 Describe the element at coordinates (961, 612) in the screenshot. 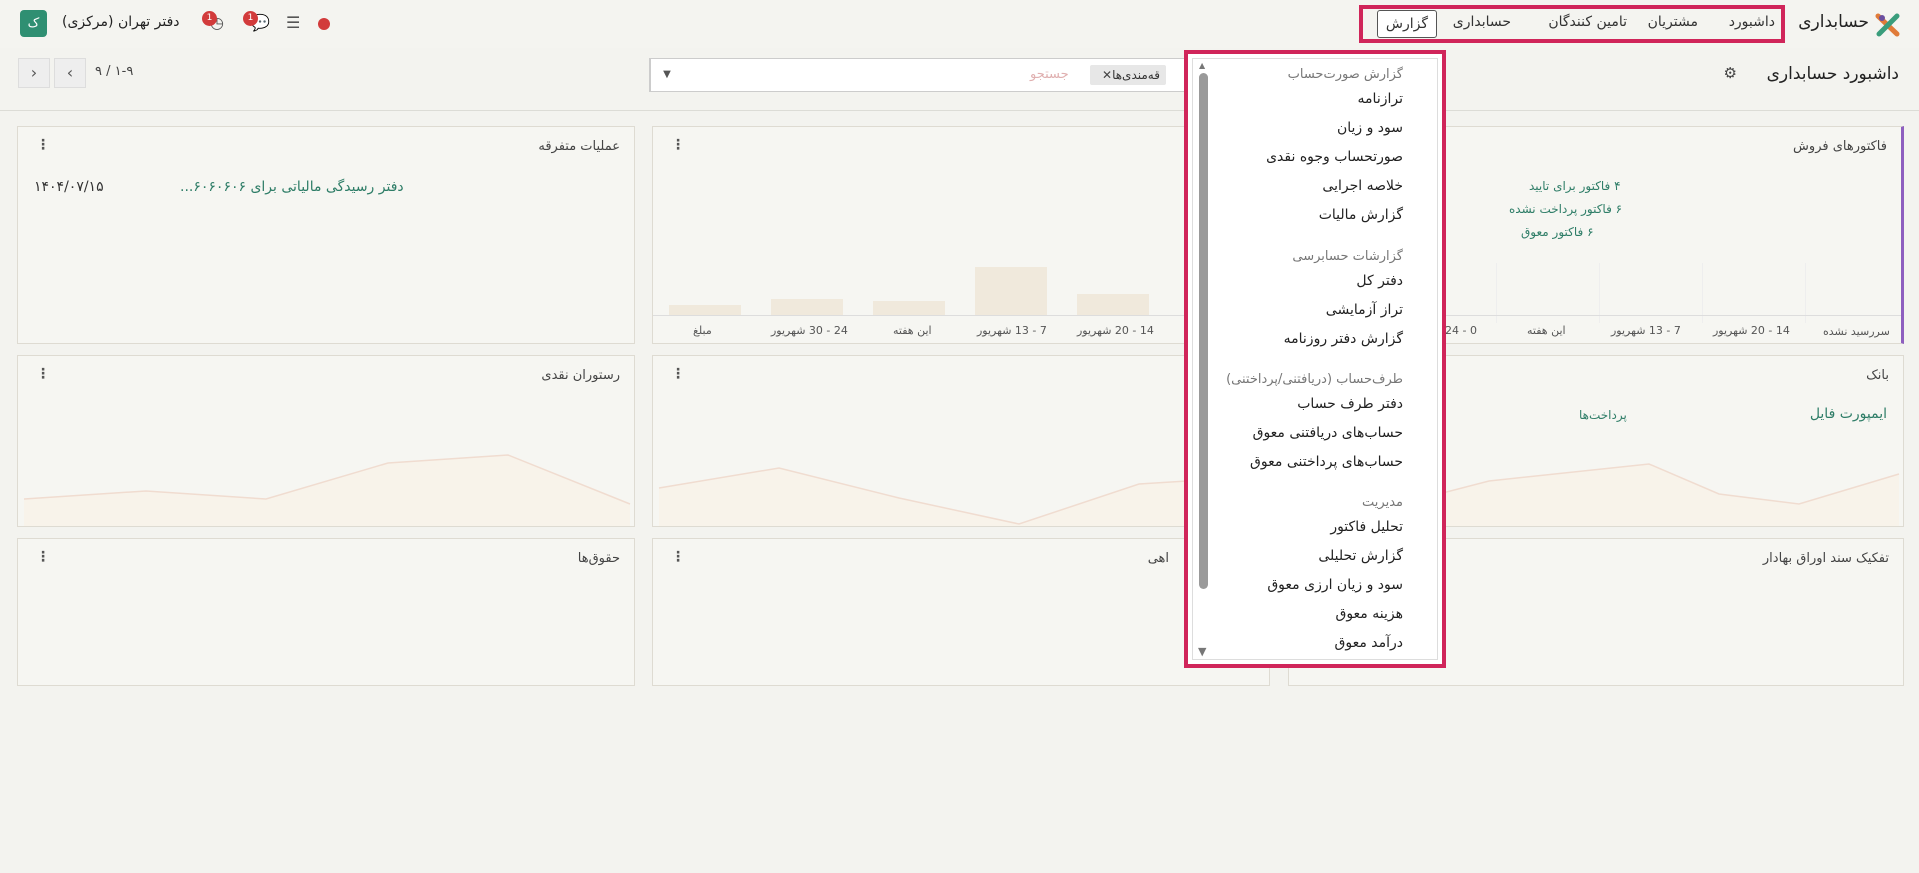

I see `card-middle-bottom: اهی ⋮` at that location.